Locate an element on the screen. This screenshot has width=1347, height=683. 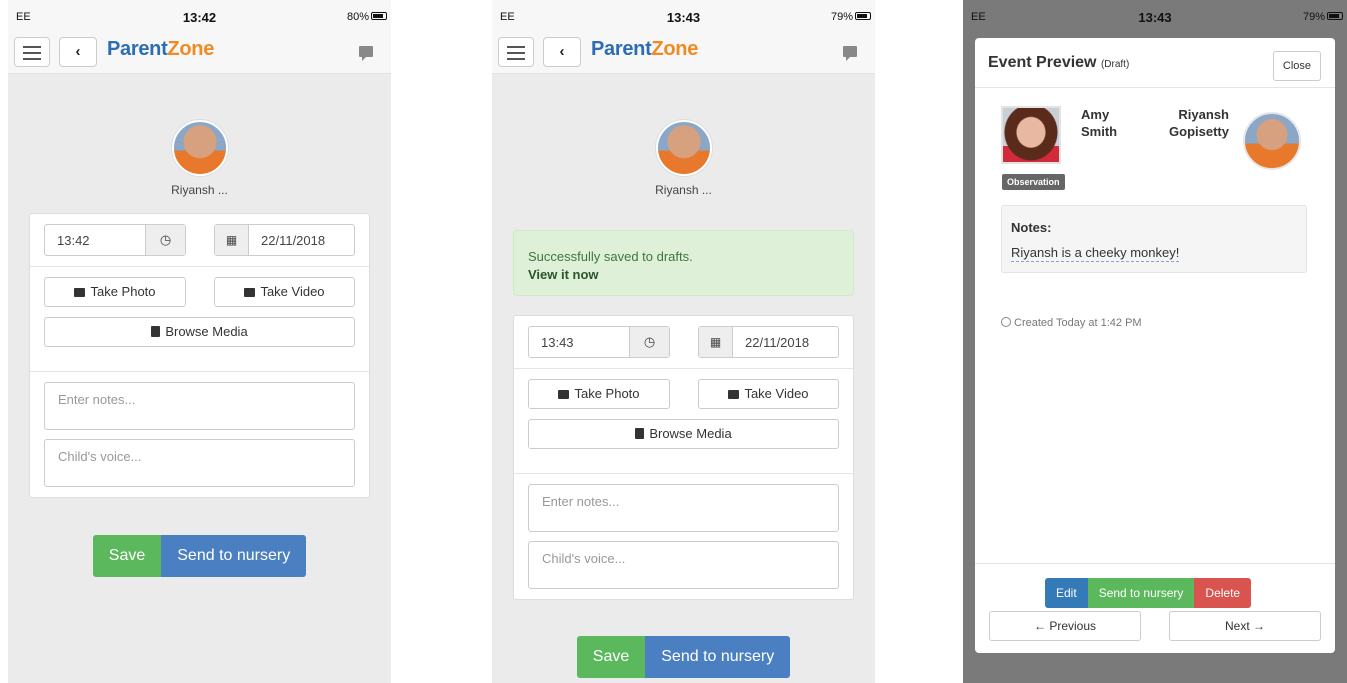
status-bar: EE 13:42 80% is located at coordinates (199, 17).